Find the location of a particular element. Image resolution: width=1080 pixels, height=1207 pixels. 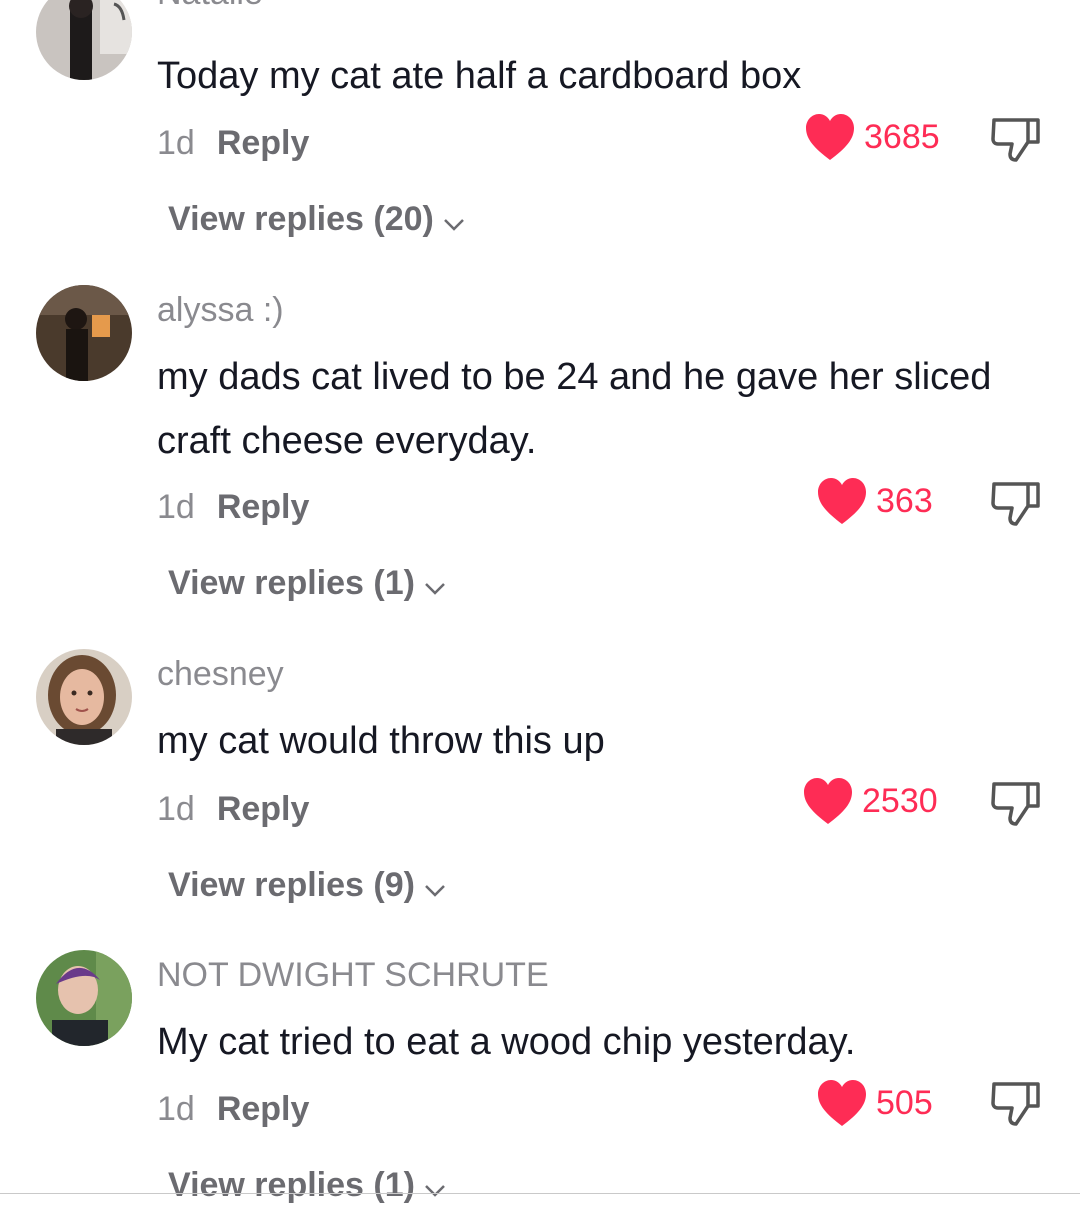

like-button: 3685 is located at coordinates (872, 137).